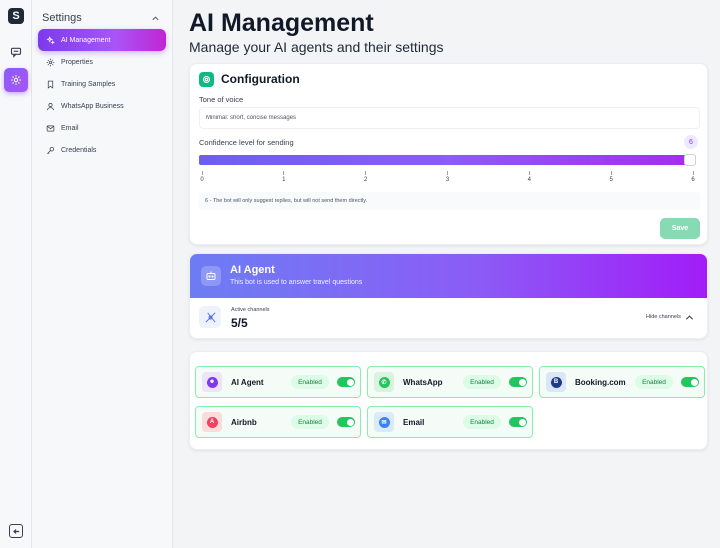  I want to click on whatsapp-icon: ✆, so click(384, 382).